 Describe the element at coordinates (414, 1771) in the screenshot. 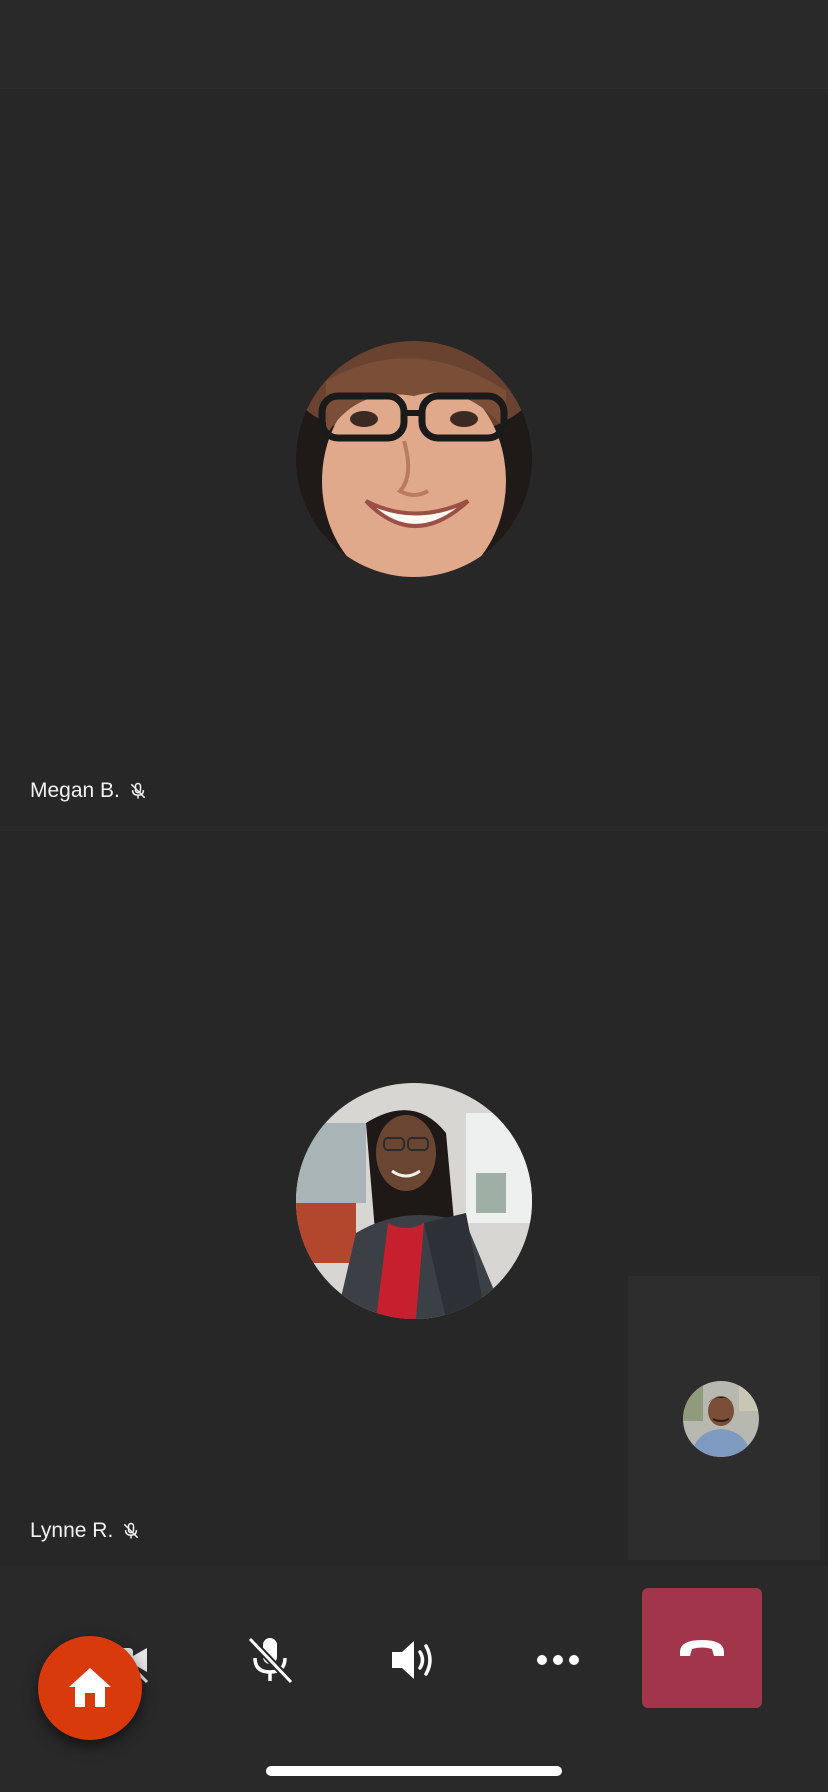

I see `home-indicator` at that location.